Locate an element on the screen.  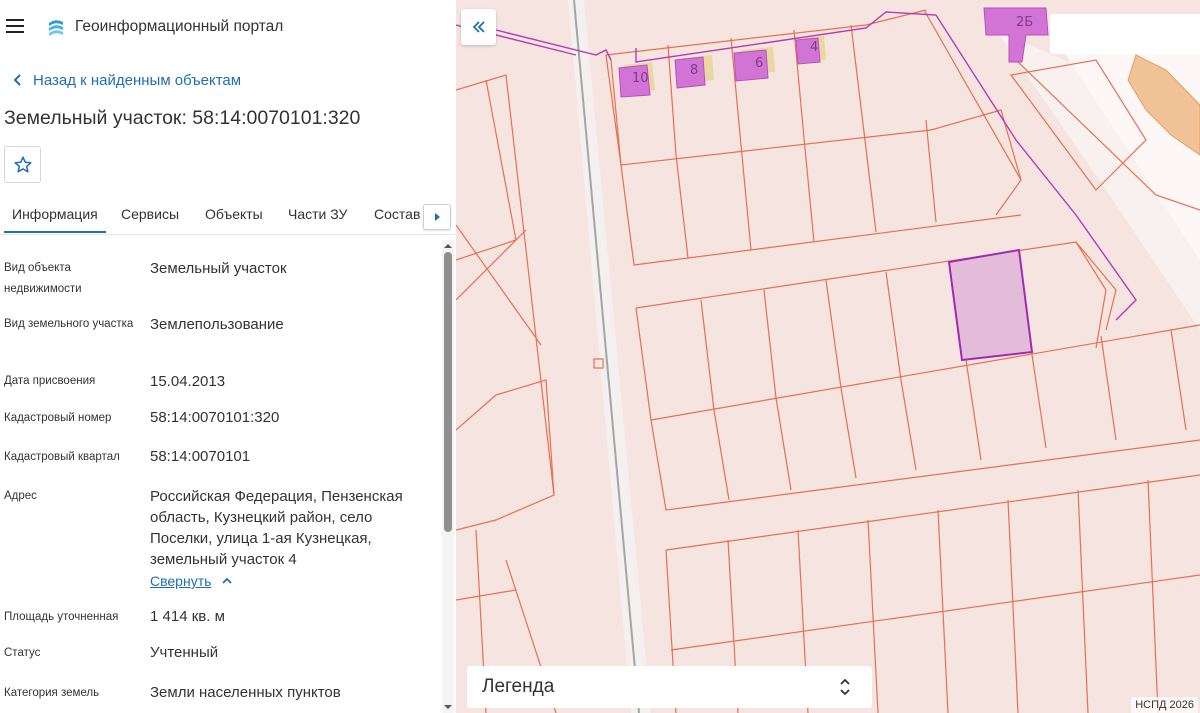
caret-right-icon is located at coordinates (437, 217).